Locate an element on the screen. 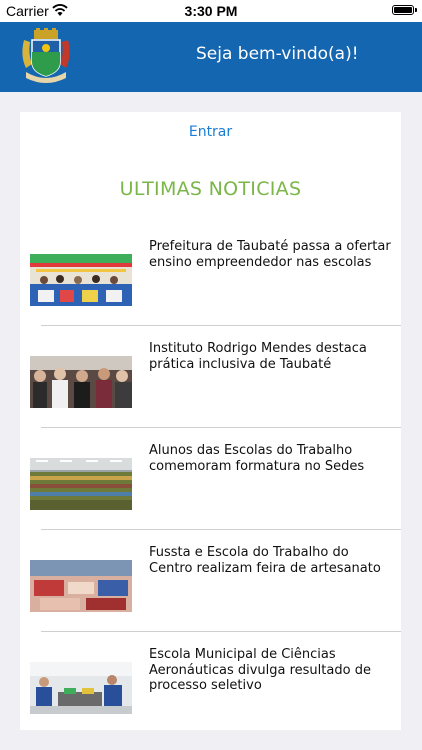  login-link: Entrar is located at coordinates (210, 132).